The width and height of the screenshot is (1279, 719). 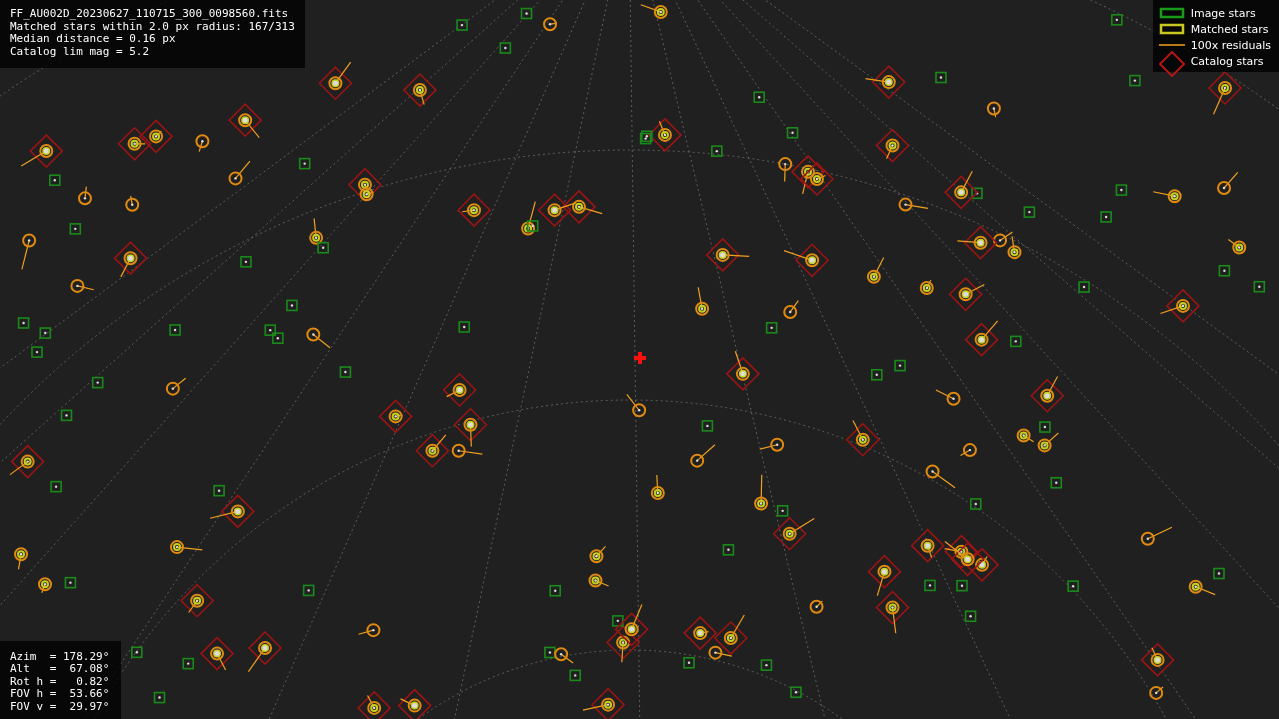 I want to click on pointing-text: FOV h = 53.66°, so click(x=60, y=694).